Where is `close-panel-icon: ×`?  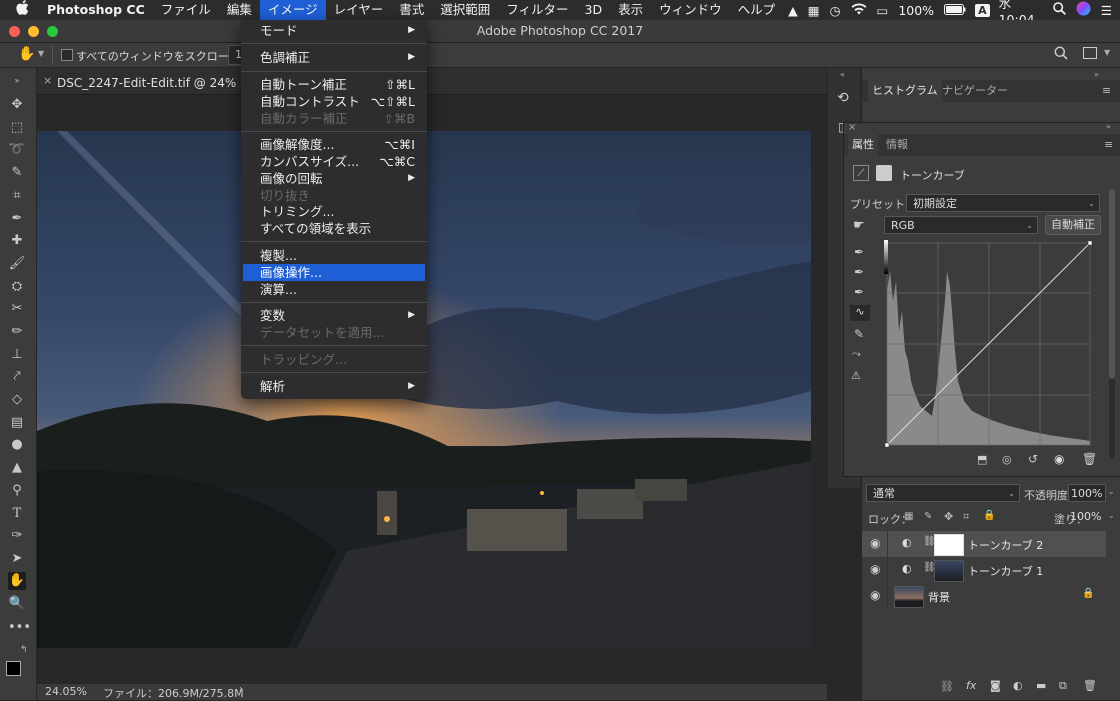 close-panel-icon: × is located at coordinates (852, 127).